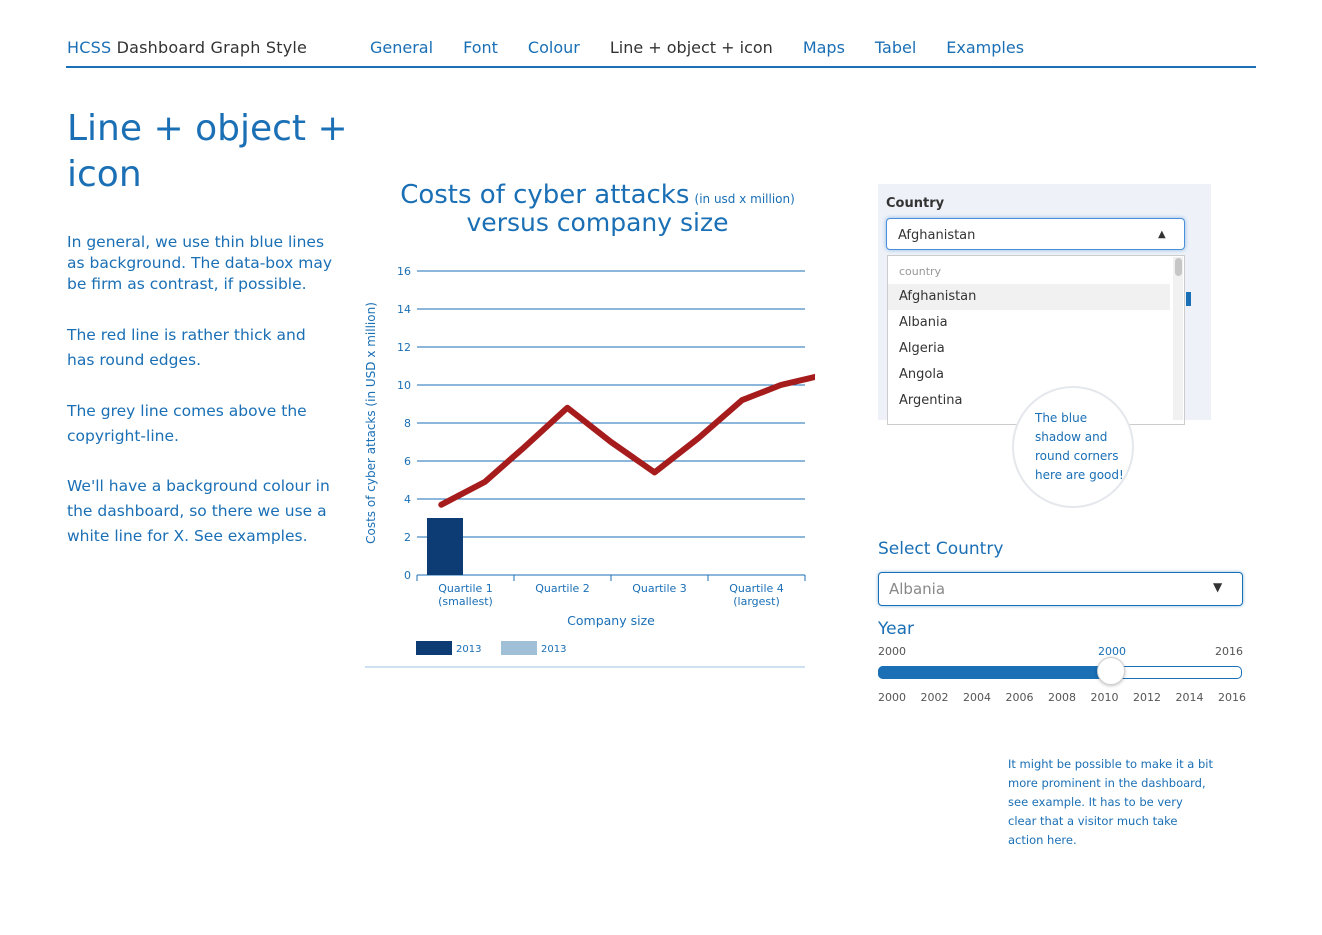 The height and width of the screenshot is (935, 1322). I want to click on x-axis-title: Company size, so click(611, 620).